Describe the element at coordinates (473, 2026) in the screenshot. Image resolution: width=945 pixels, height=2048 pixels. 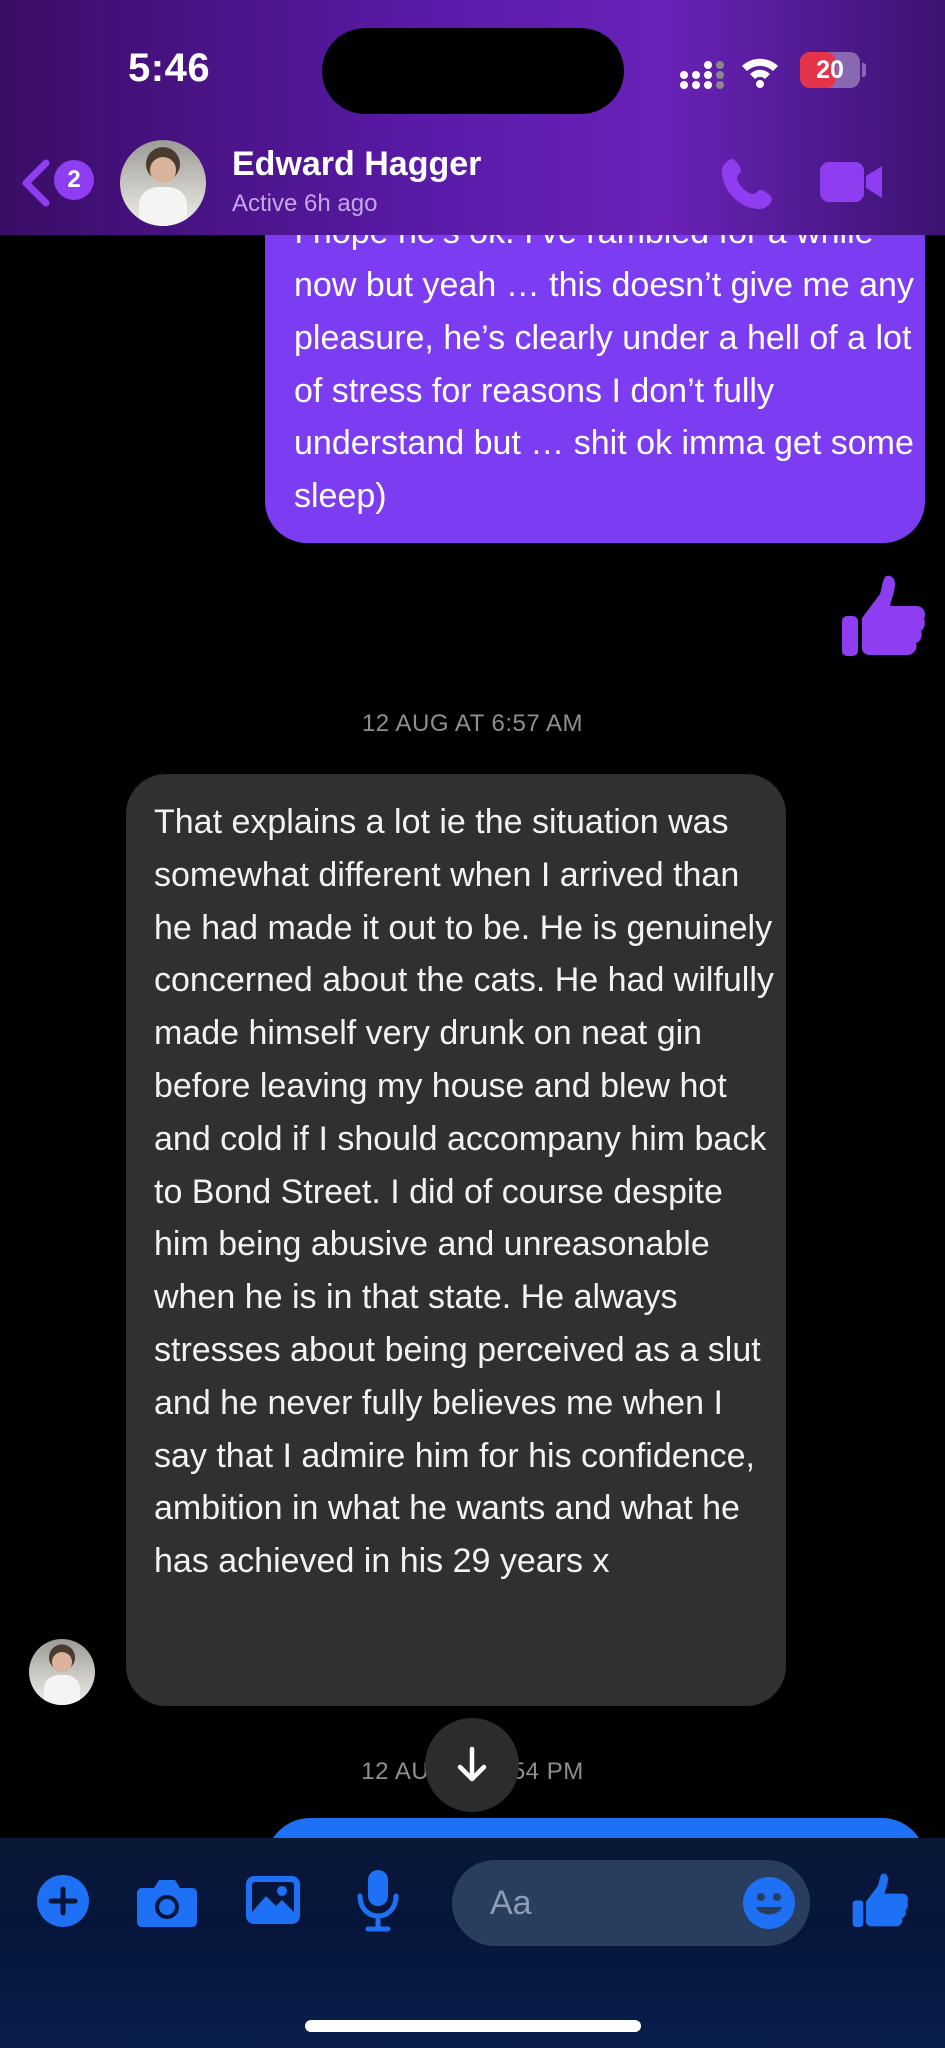
I see `home-indicator` at that location.